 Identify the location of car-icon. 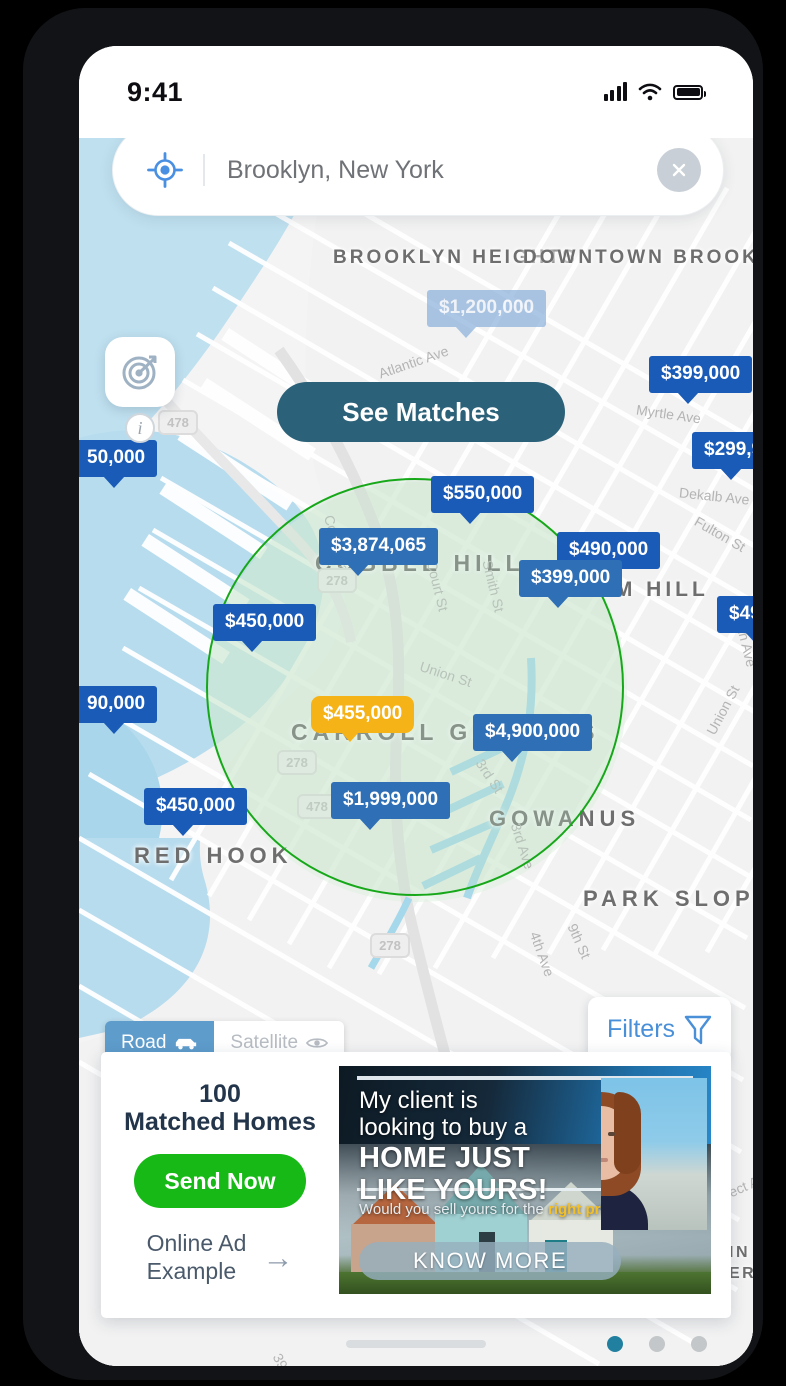
(186, 1044).